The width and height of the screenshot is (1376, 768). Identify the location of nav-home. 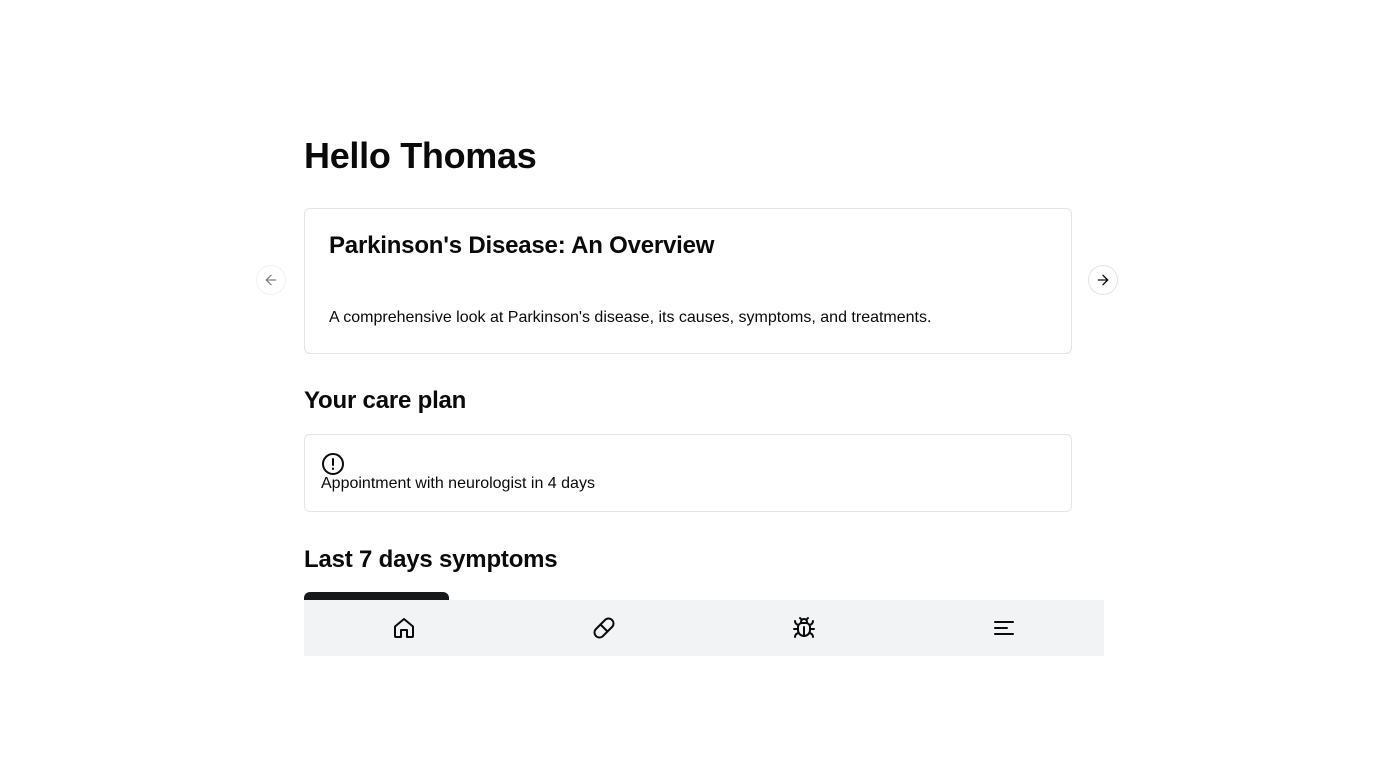
(404, 628).